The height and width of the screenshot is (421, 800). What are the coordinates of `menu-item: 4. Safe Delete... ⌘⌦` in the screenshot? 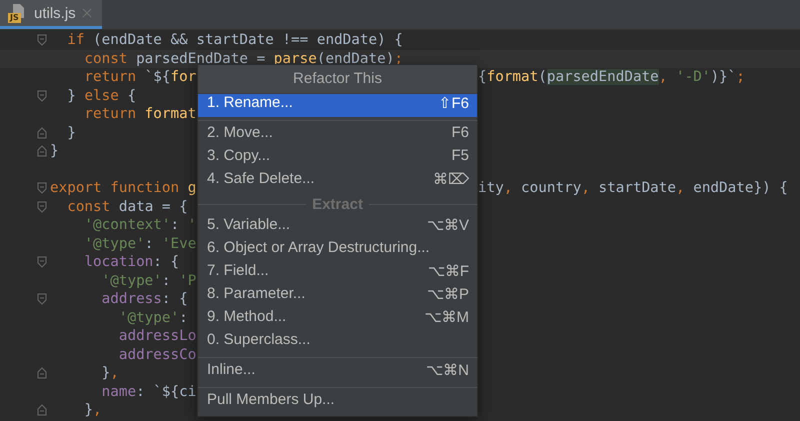 It's located at (337, 181).